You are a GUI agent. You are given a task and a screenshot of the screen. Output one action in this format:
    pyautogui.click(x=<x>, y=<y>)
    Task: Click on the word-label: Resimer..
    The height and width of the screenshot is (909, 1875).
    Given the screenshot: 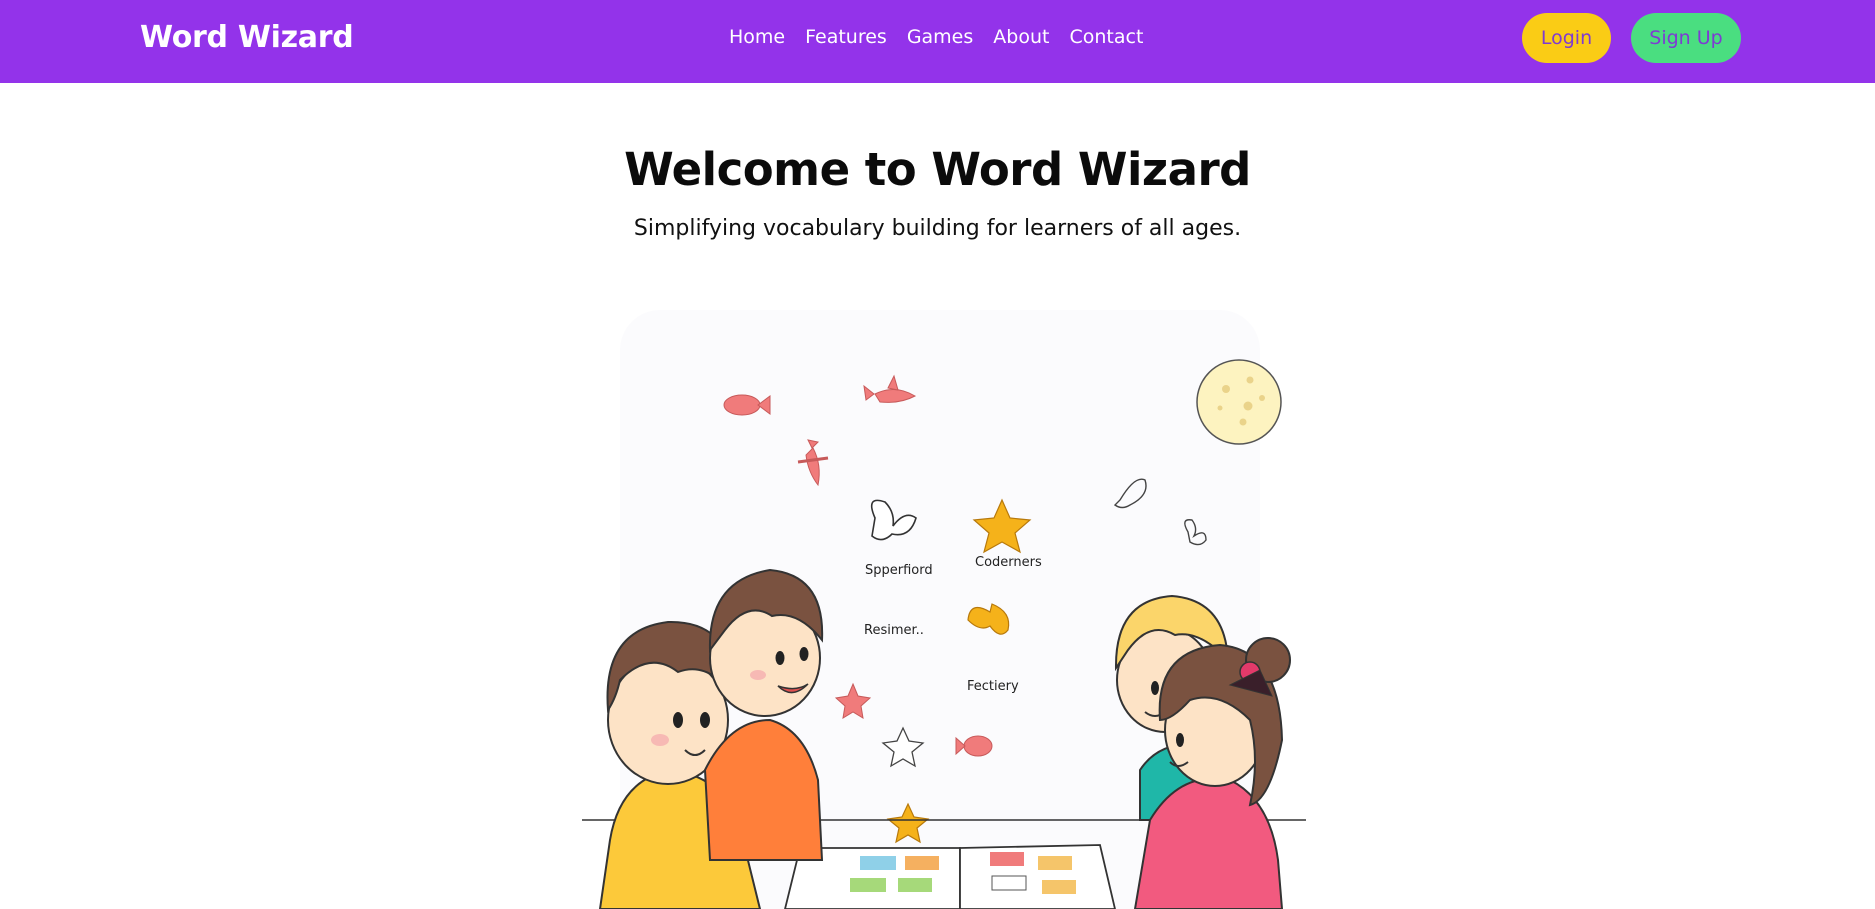 What is the action you would take?
    pyautogui.click(x=894, y=630)
    